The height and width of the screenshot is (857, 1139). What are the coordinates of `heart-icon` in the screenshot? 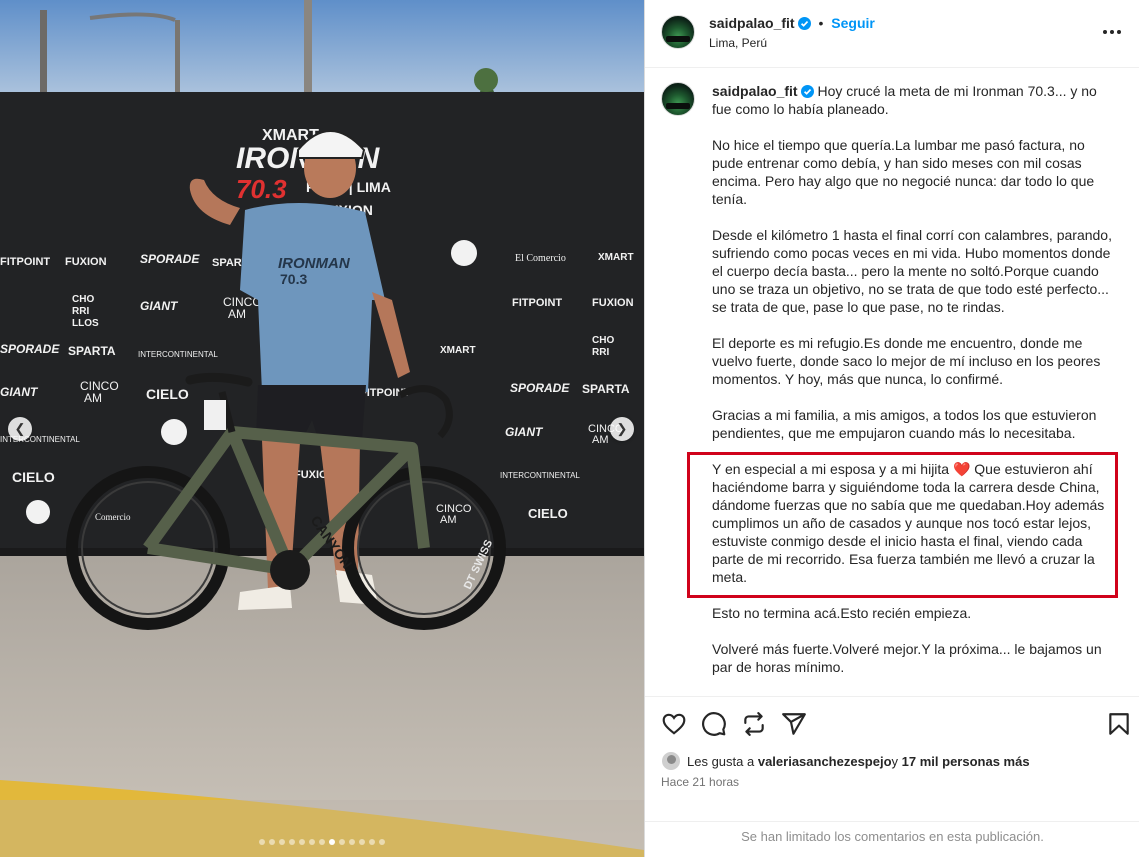 It's located at (674, 724).